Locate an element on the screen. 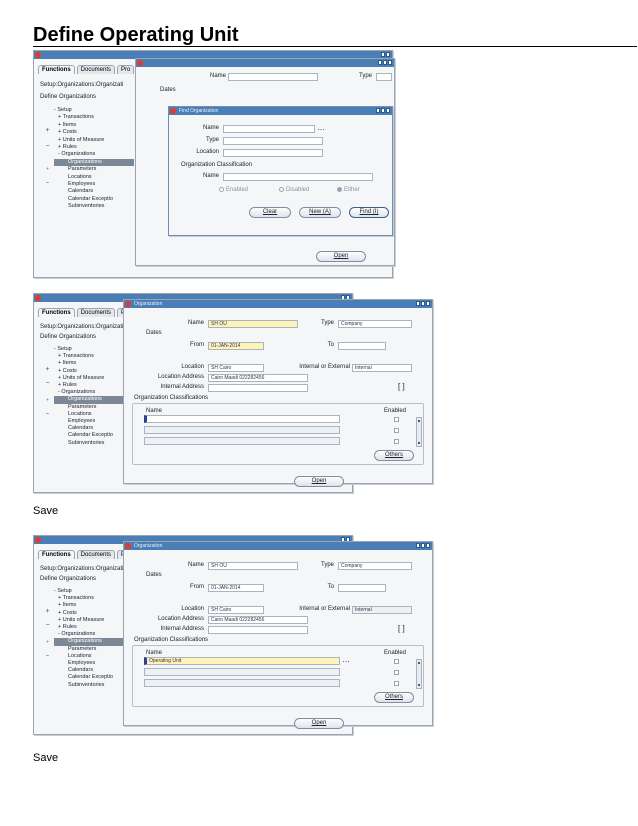  oracle-icon is located at coordinates (38, 55).